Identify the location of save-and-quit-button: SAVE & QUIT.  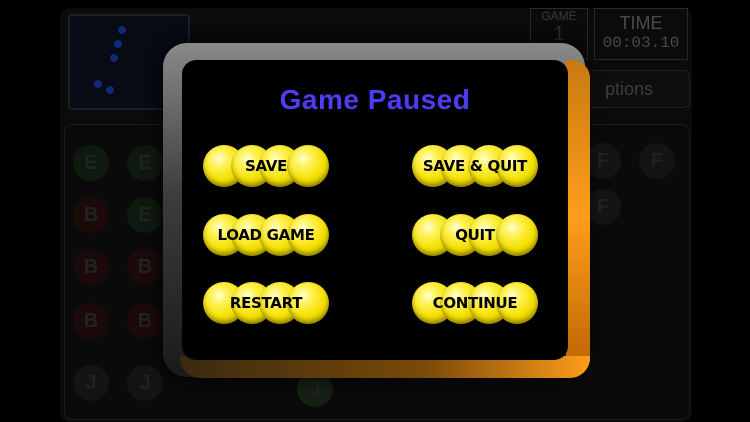
(475, 166).